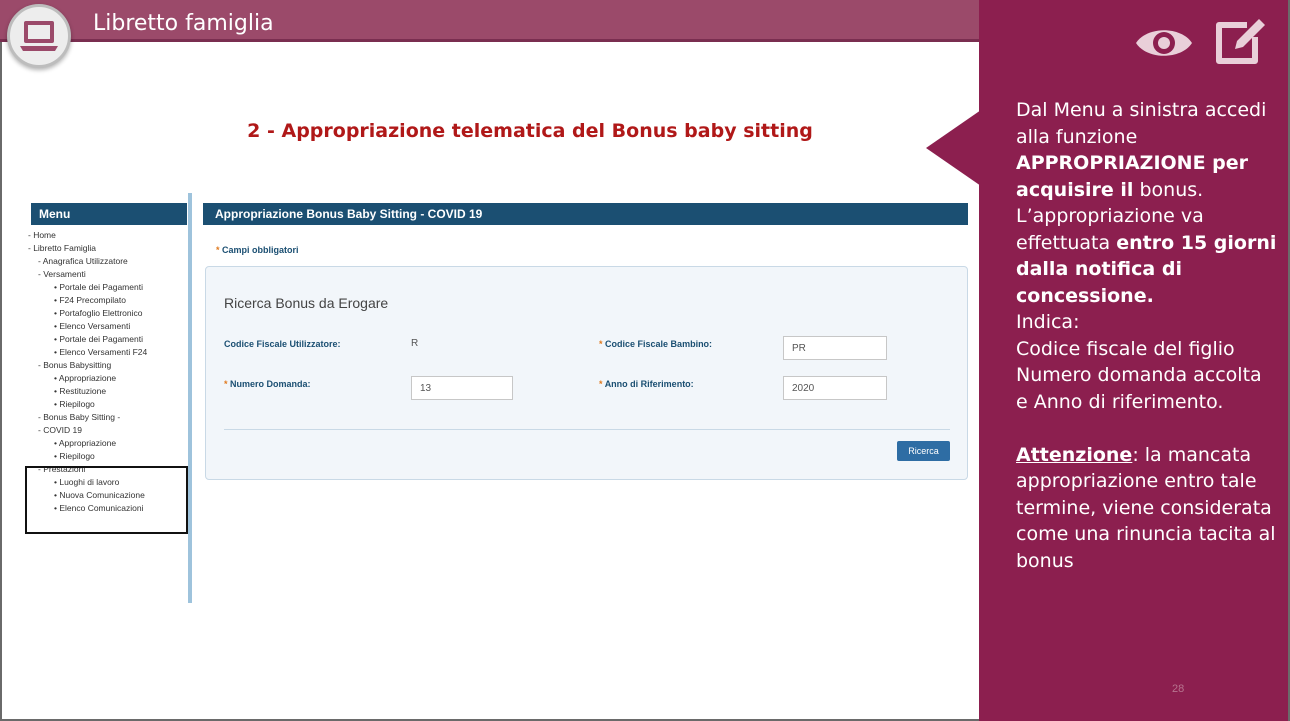 This screenshot has height=721, width=1290. I want to click on menu-item: - Libretto Famiglia, so click(108, 248).